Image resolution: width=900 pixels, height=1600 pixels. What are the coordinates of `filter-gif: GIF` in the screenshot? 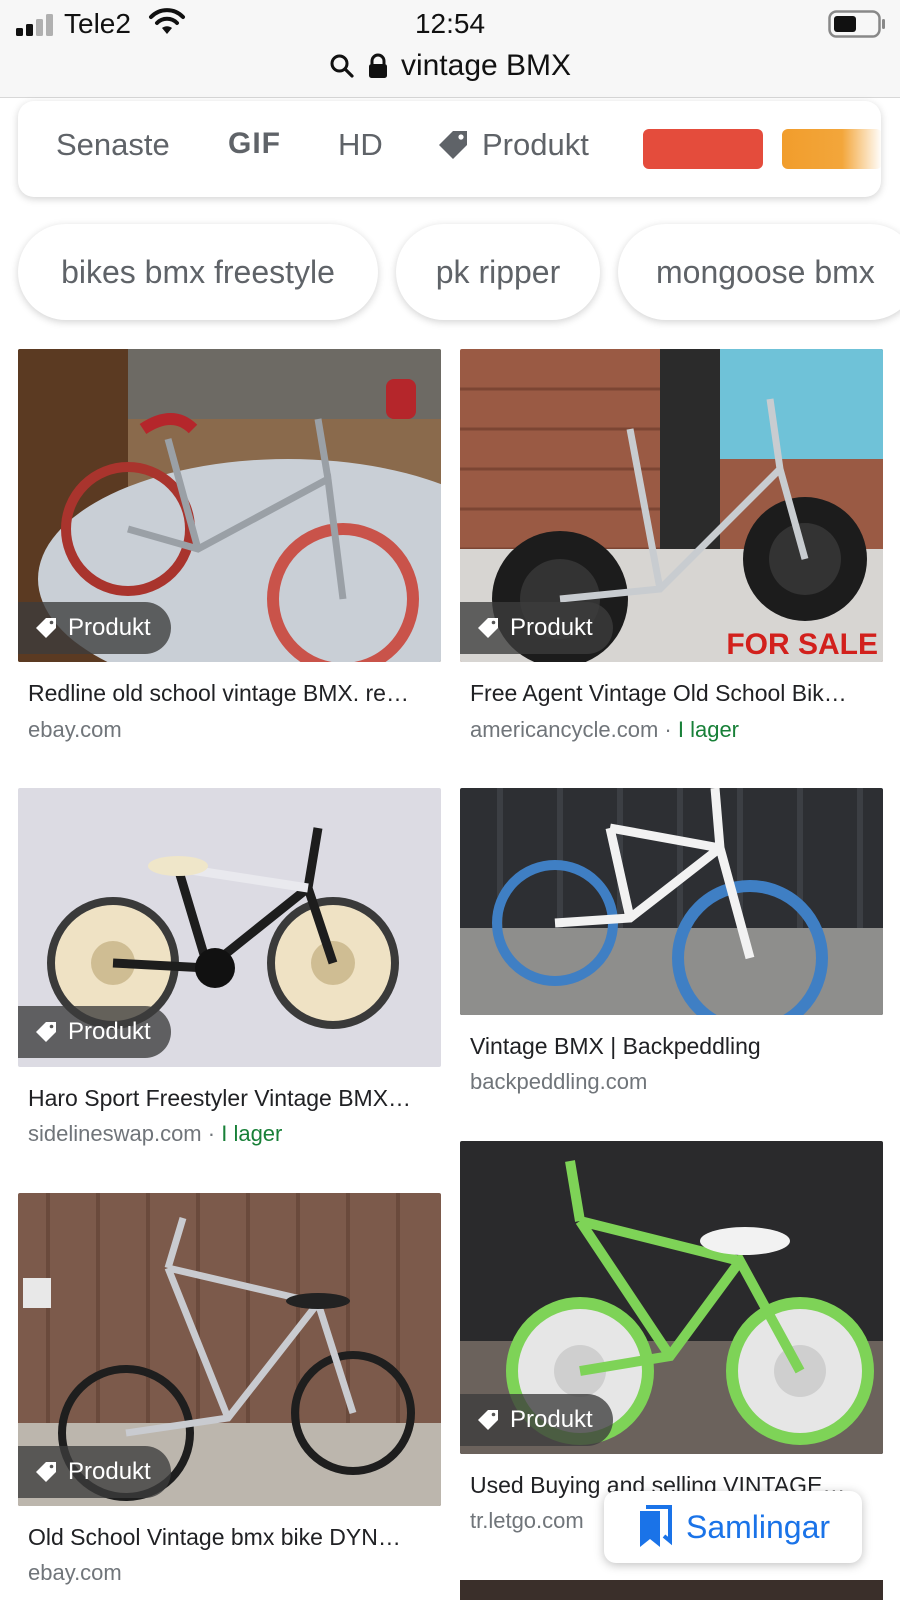 It's located at (254, 144).